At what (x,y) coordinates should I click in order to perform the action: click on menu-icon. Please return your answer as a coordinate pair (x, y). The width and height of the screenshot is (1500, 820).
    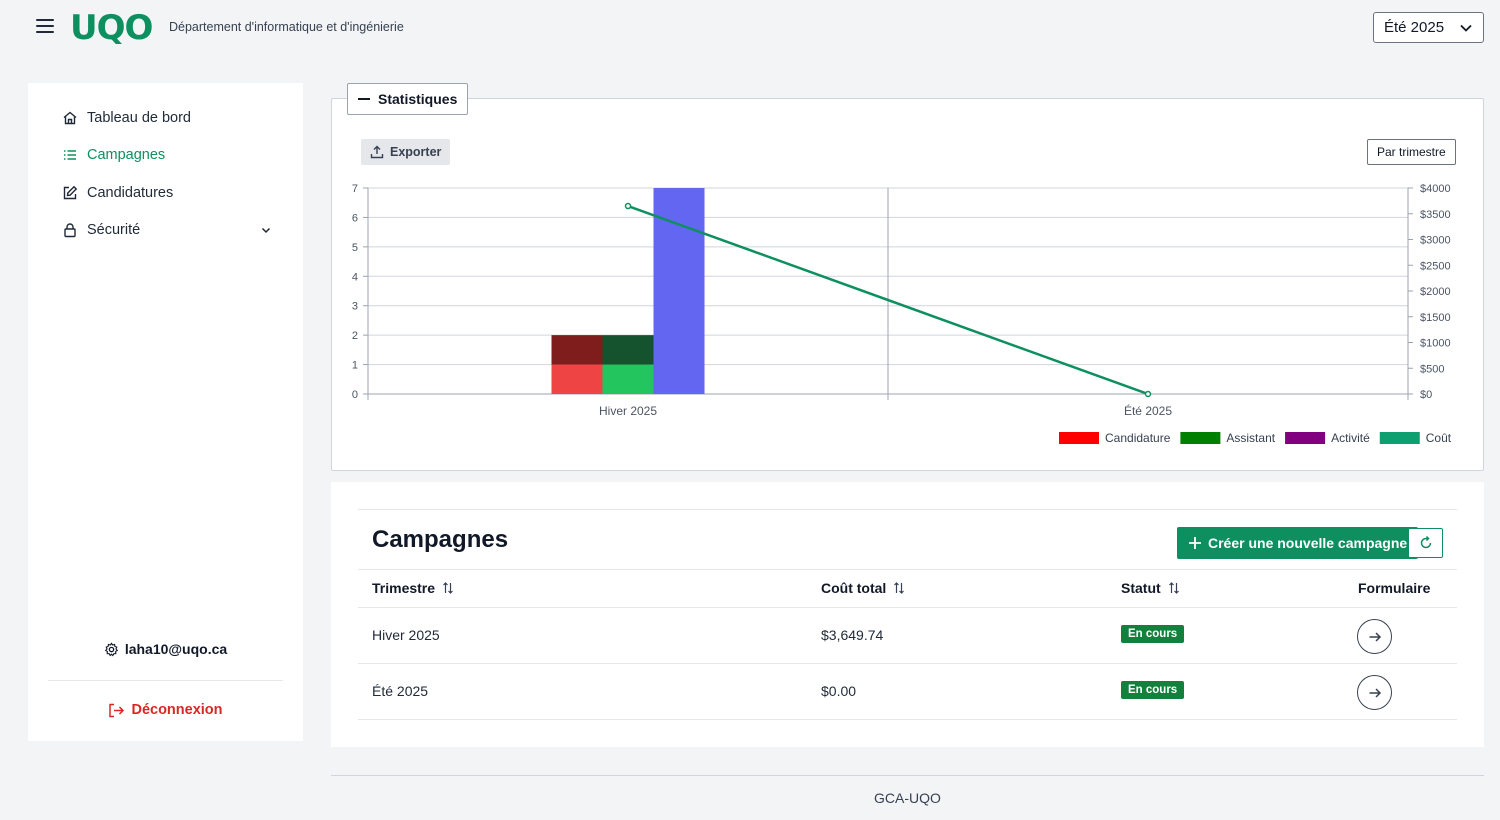
    Looking at the image, I should click on (45, 27).